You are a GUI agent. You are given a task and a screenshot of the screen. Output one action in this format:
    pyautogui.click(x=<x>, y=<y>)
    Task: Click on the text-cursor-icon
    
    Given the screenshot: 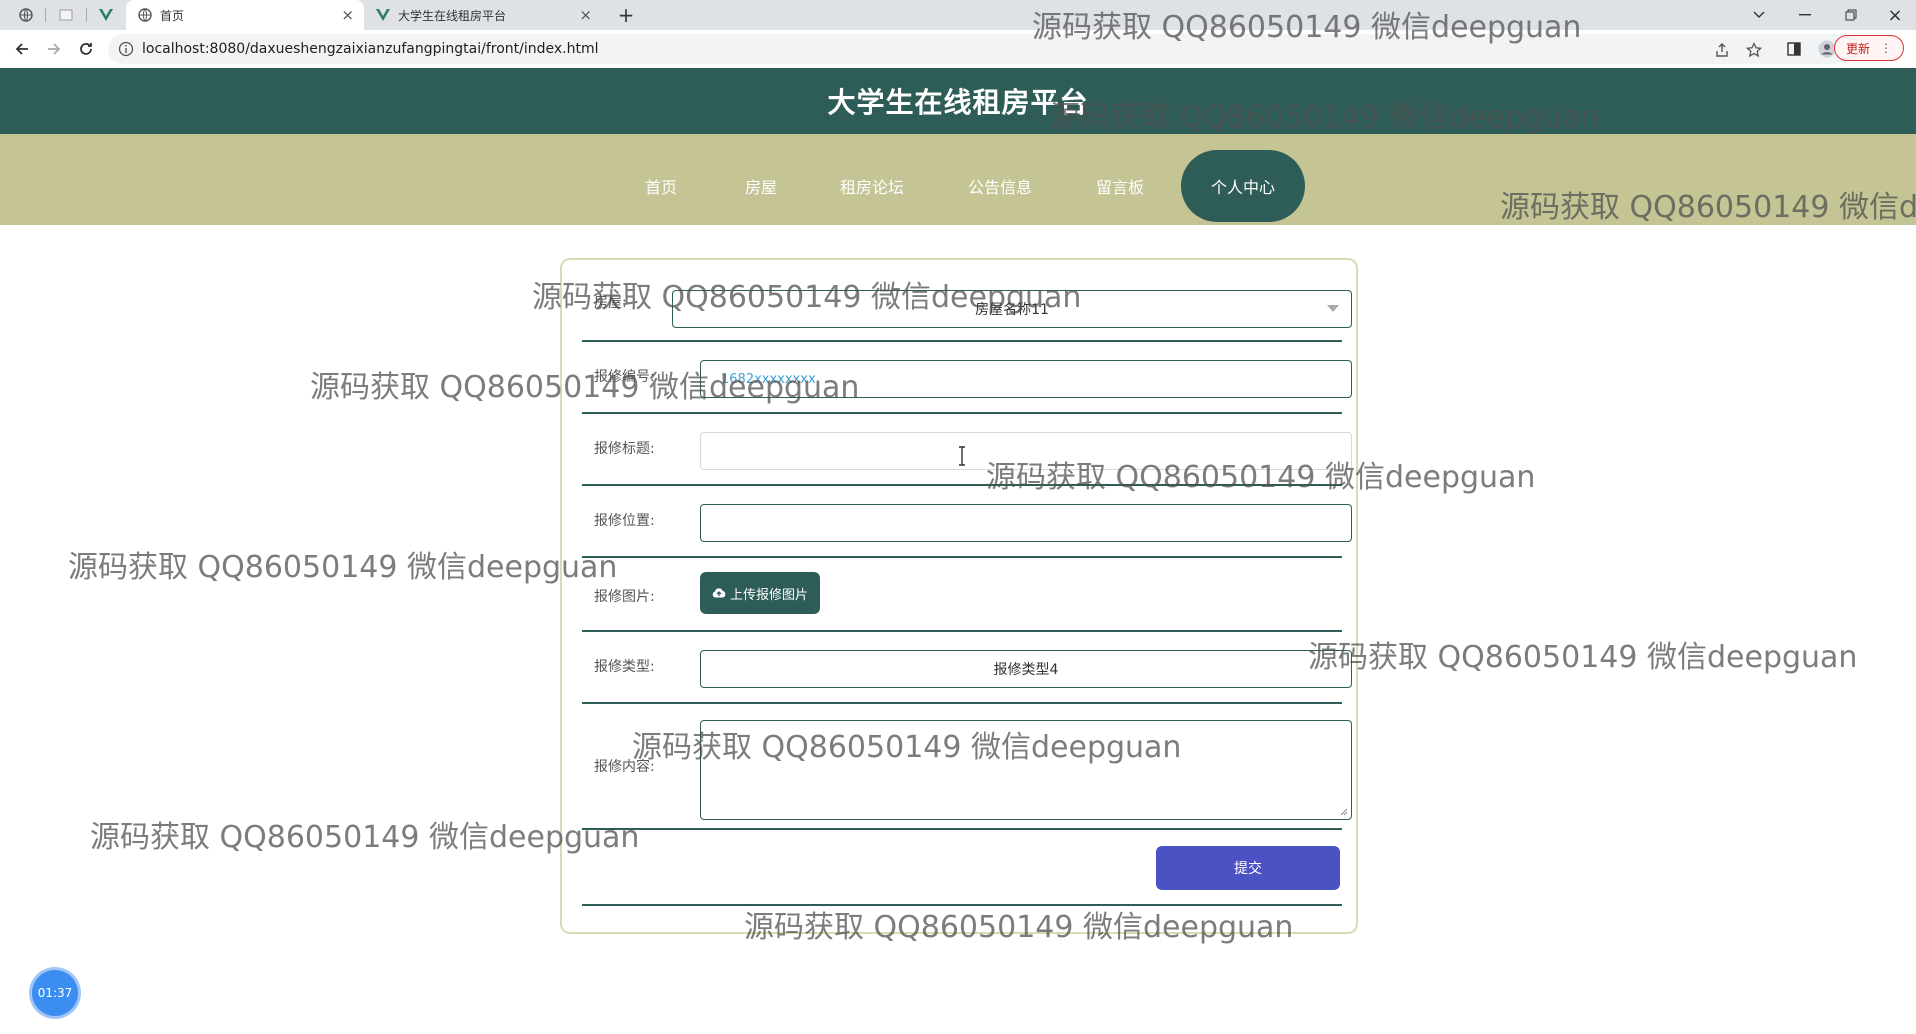 What is the action you would take?
    pyautogui.click(x=962, y=458)
    